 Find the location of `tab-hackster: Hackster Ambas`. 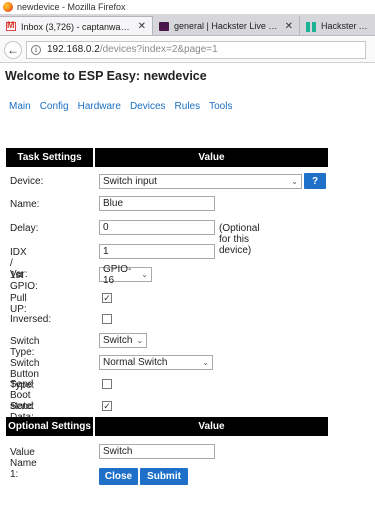

tab-hackster: Hackster Ambas is located at coordinates (337, 25).